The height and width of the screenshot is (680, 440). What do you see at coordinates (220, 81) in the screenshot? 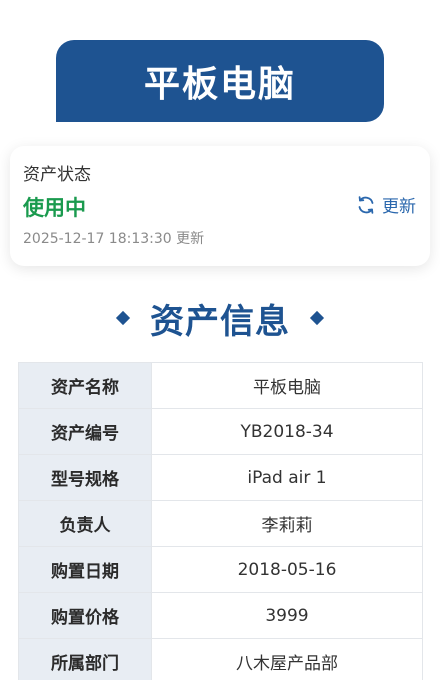
I see `page-title: 平板电脑` at bounding box center [220, 81].